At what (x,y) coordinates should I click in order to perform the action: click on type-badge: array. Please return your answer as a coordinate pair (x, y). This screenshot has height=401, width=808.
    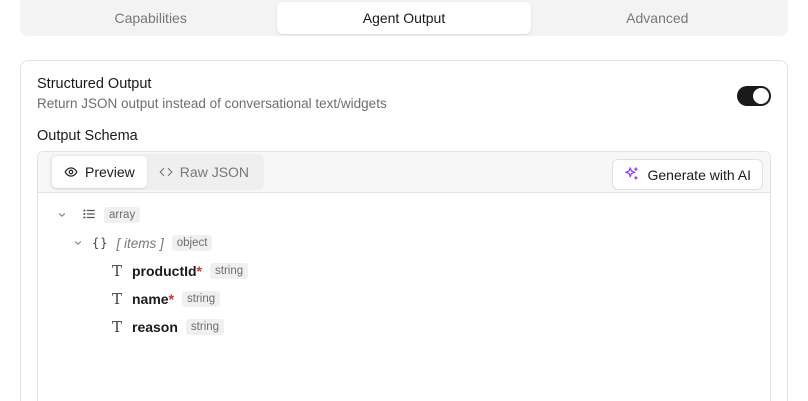
    Looking at the image, I should click on (122, 215).